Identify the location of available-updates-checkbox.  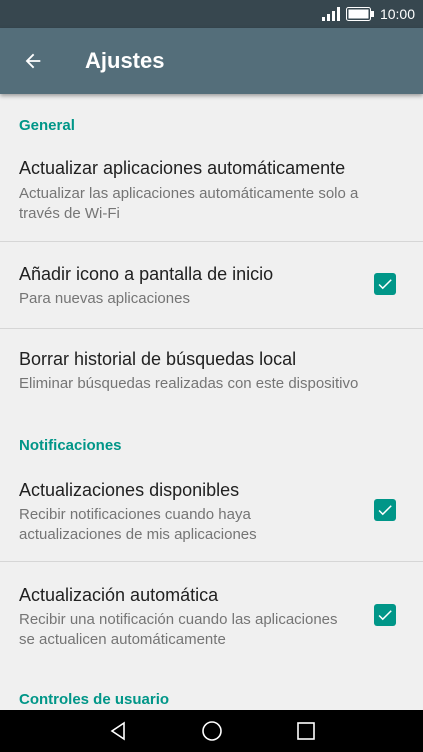
(385, 510).